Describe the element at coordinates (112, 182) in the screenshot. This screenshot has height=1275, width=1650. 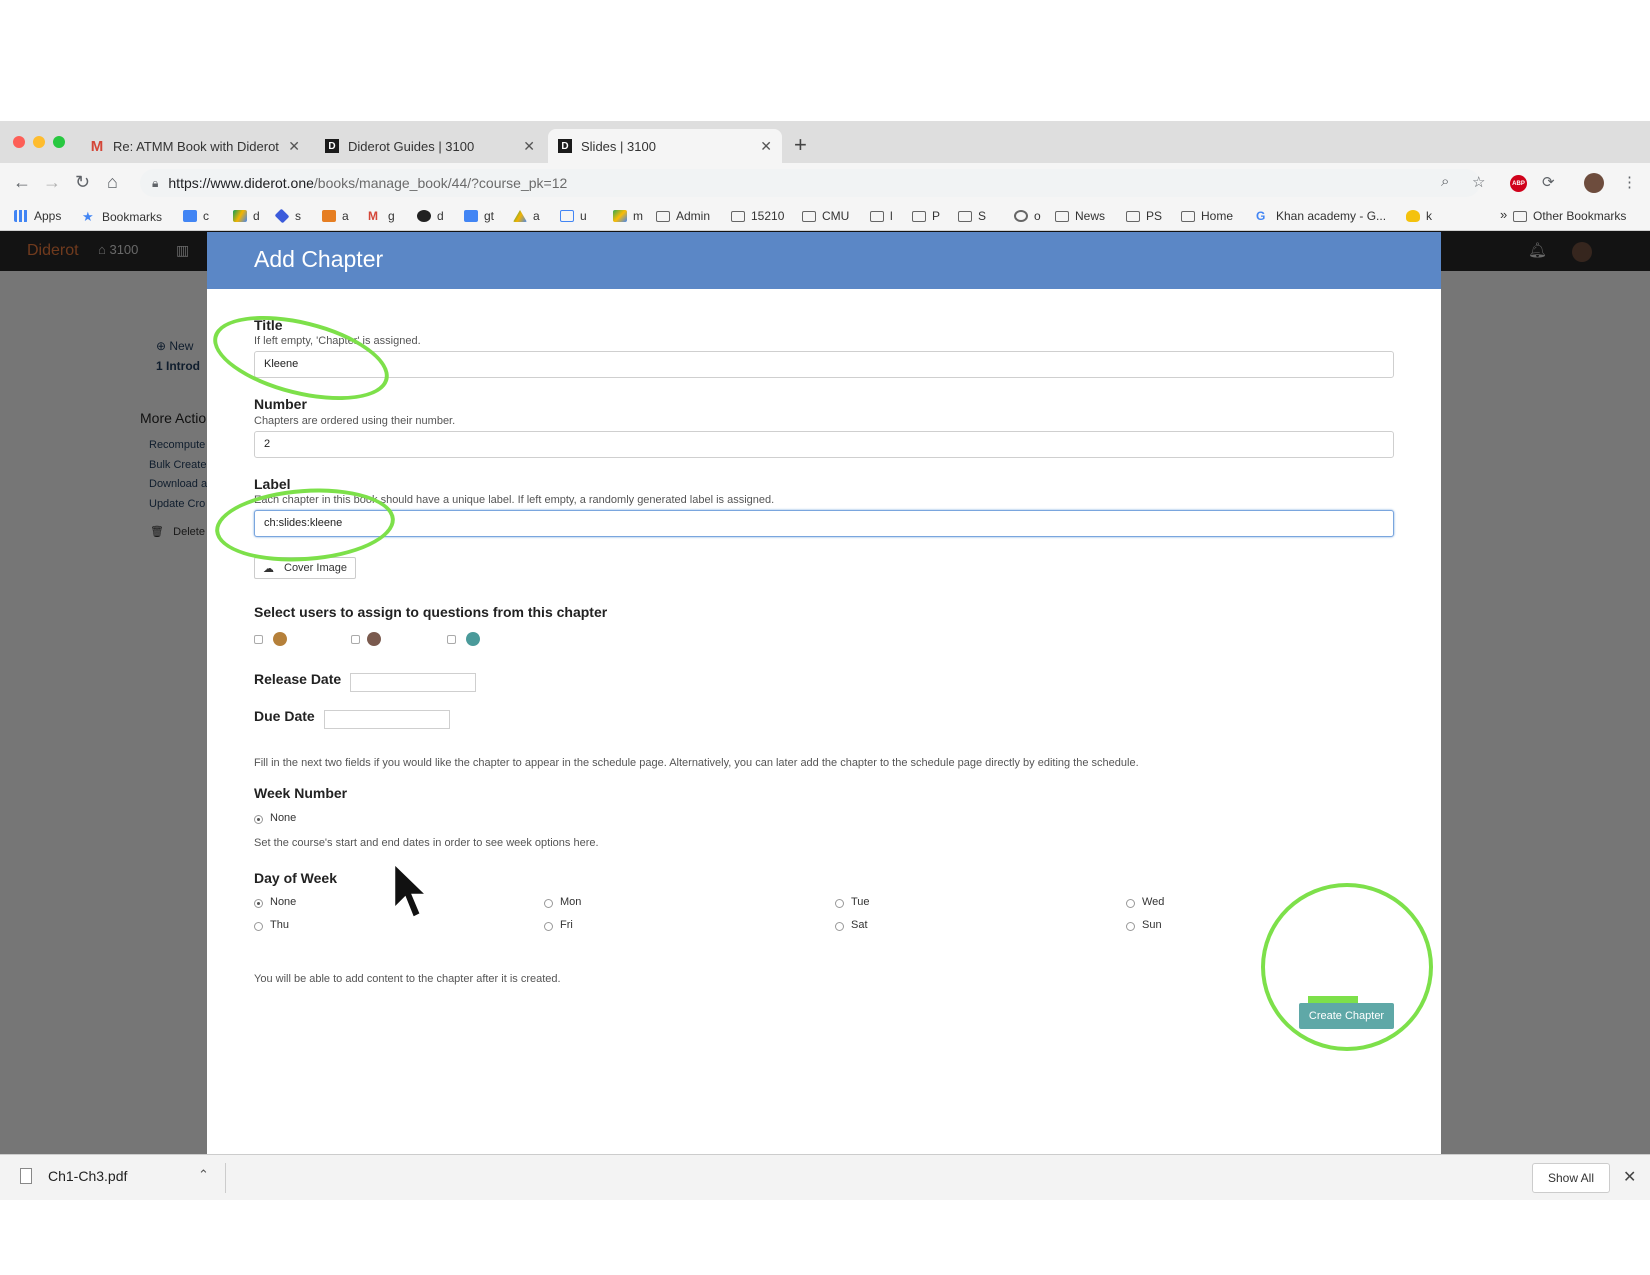
I see `home-icon: ⌂` at that location.